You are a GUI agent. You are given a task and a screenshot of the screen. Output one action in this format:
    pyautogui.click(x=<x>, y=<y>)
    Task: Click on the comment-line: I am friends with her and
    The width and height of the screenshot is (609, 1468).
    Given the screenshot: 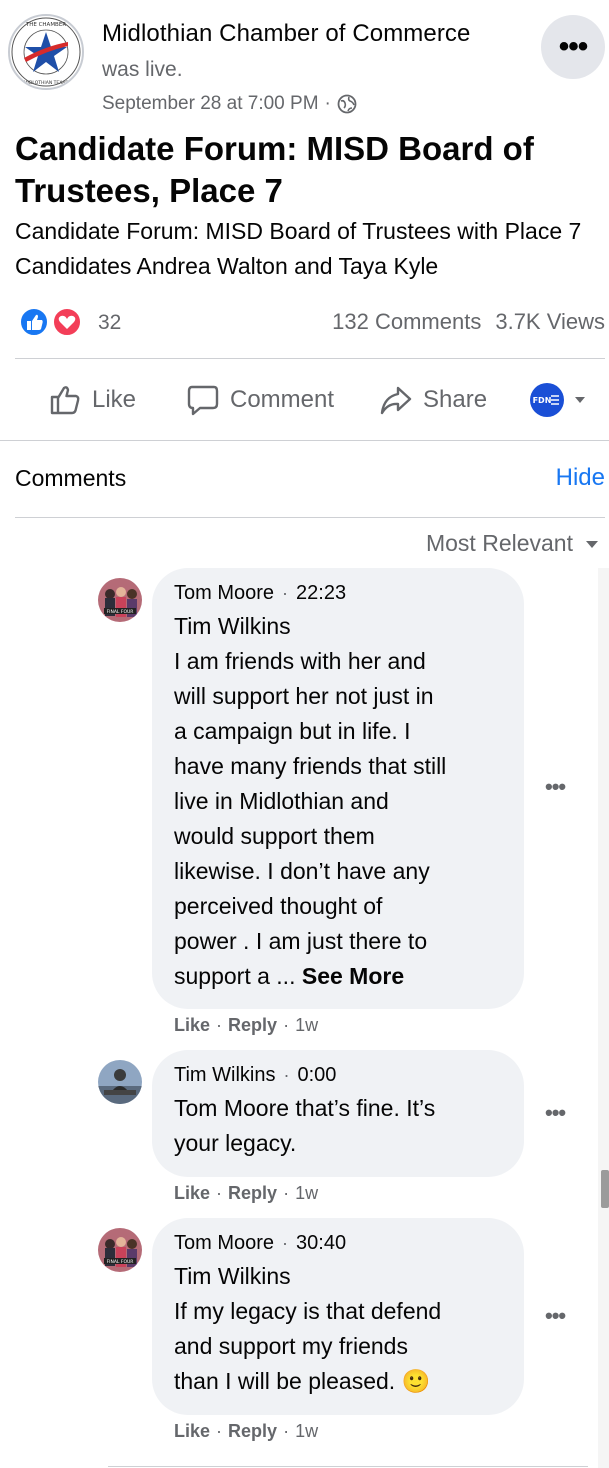 What is the action you would take?
    pyautogui.click(x=300, y=661)
    